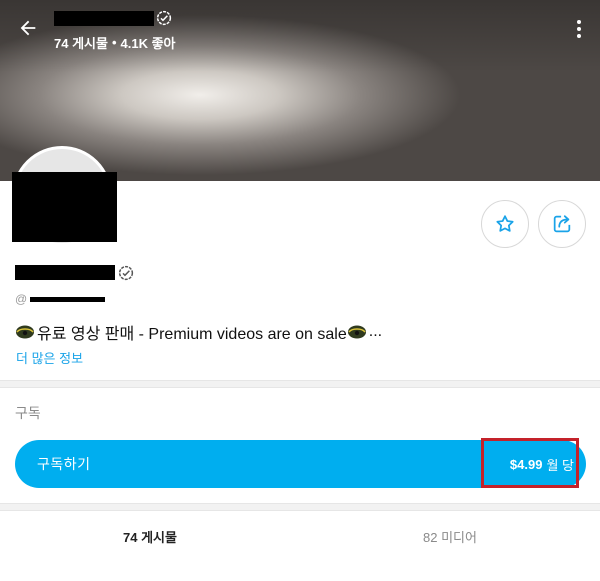 This screenshot has width=600, height=581. I want to click on arrow-left-icon, so click(28, 28).